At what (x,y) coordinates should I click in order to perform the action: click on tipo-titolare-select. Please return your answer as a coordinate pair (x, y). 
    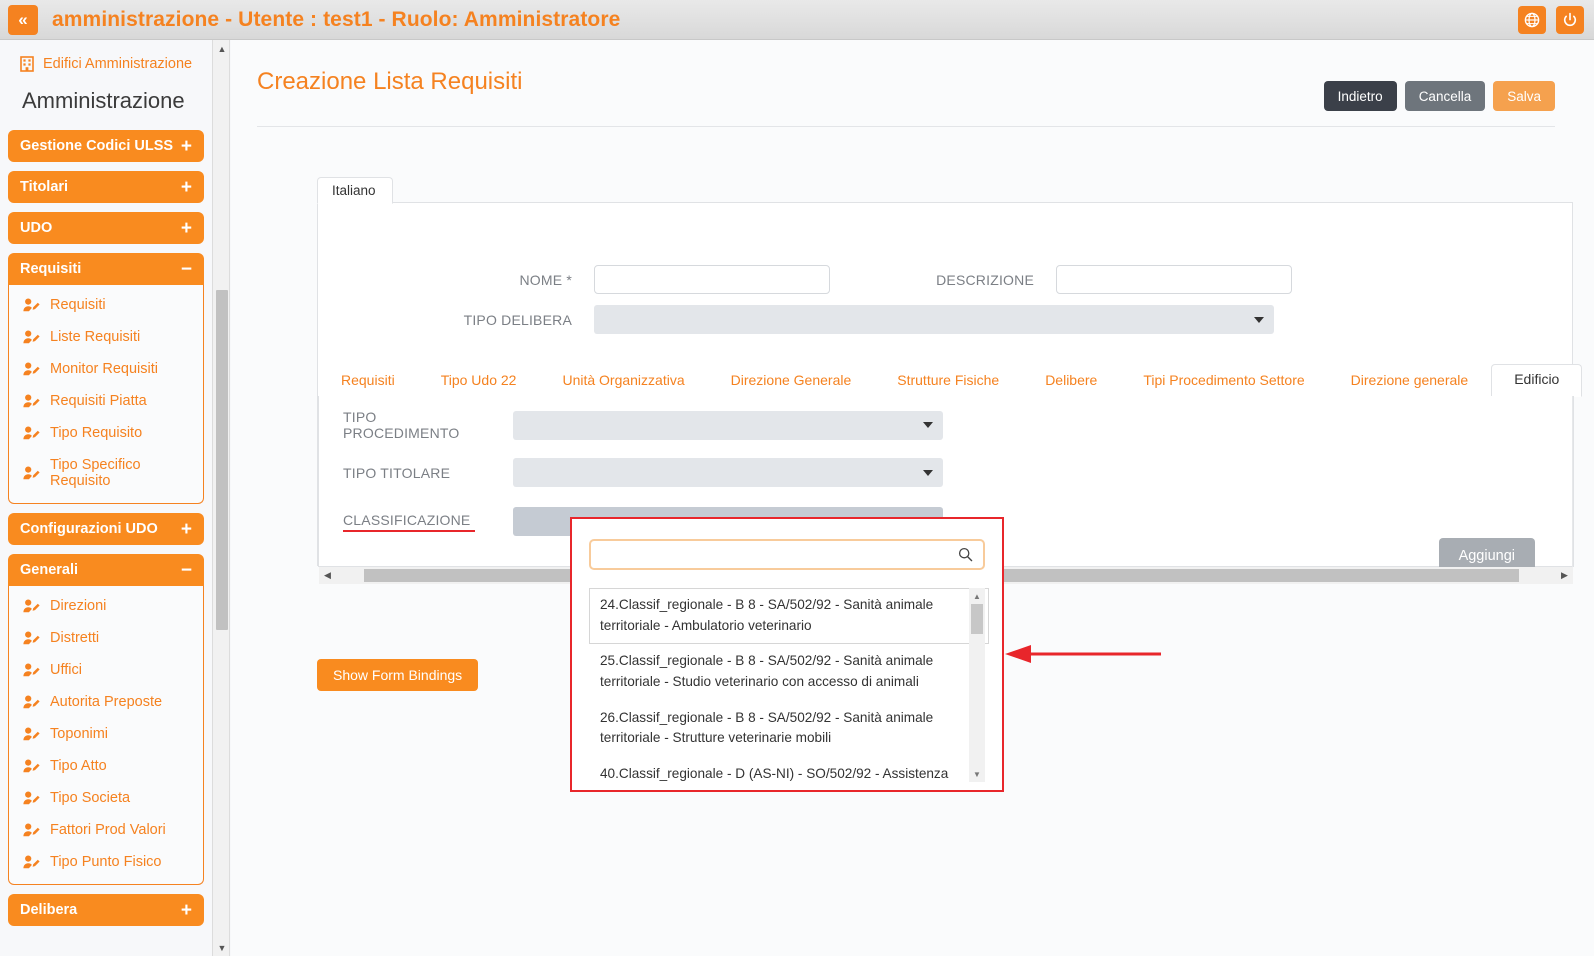
    Looking at the image, I should click on (728, 472).